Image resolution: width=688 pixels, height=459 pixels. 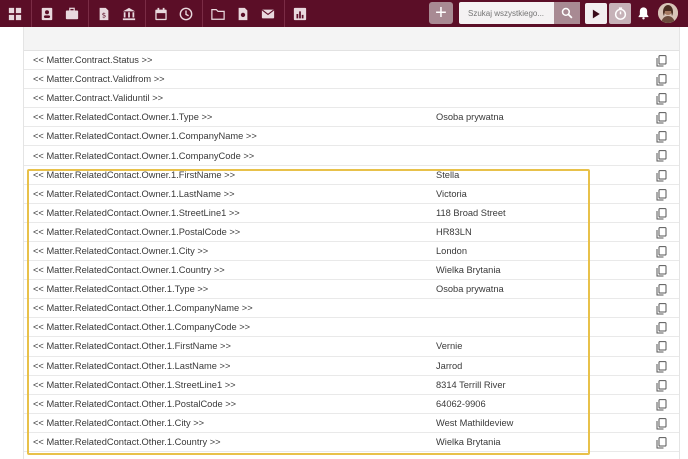 What do you see at coordinates (451, 193) in the screenshot?
I see `merge-field-value: Victoria` at bounding box center [451, 193].